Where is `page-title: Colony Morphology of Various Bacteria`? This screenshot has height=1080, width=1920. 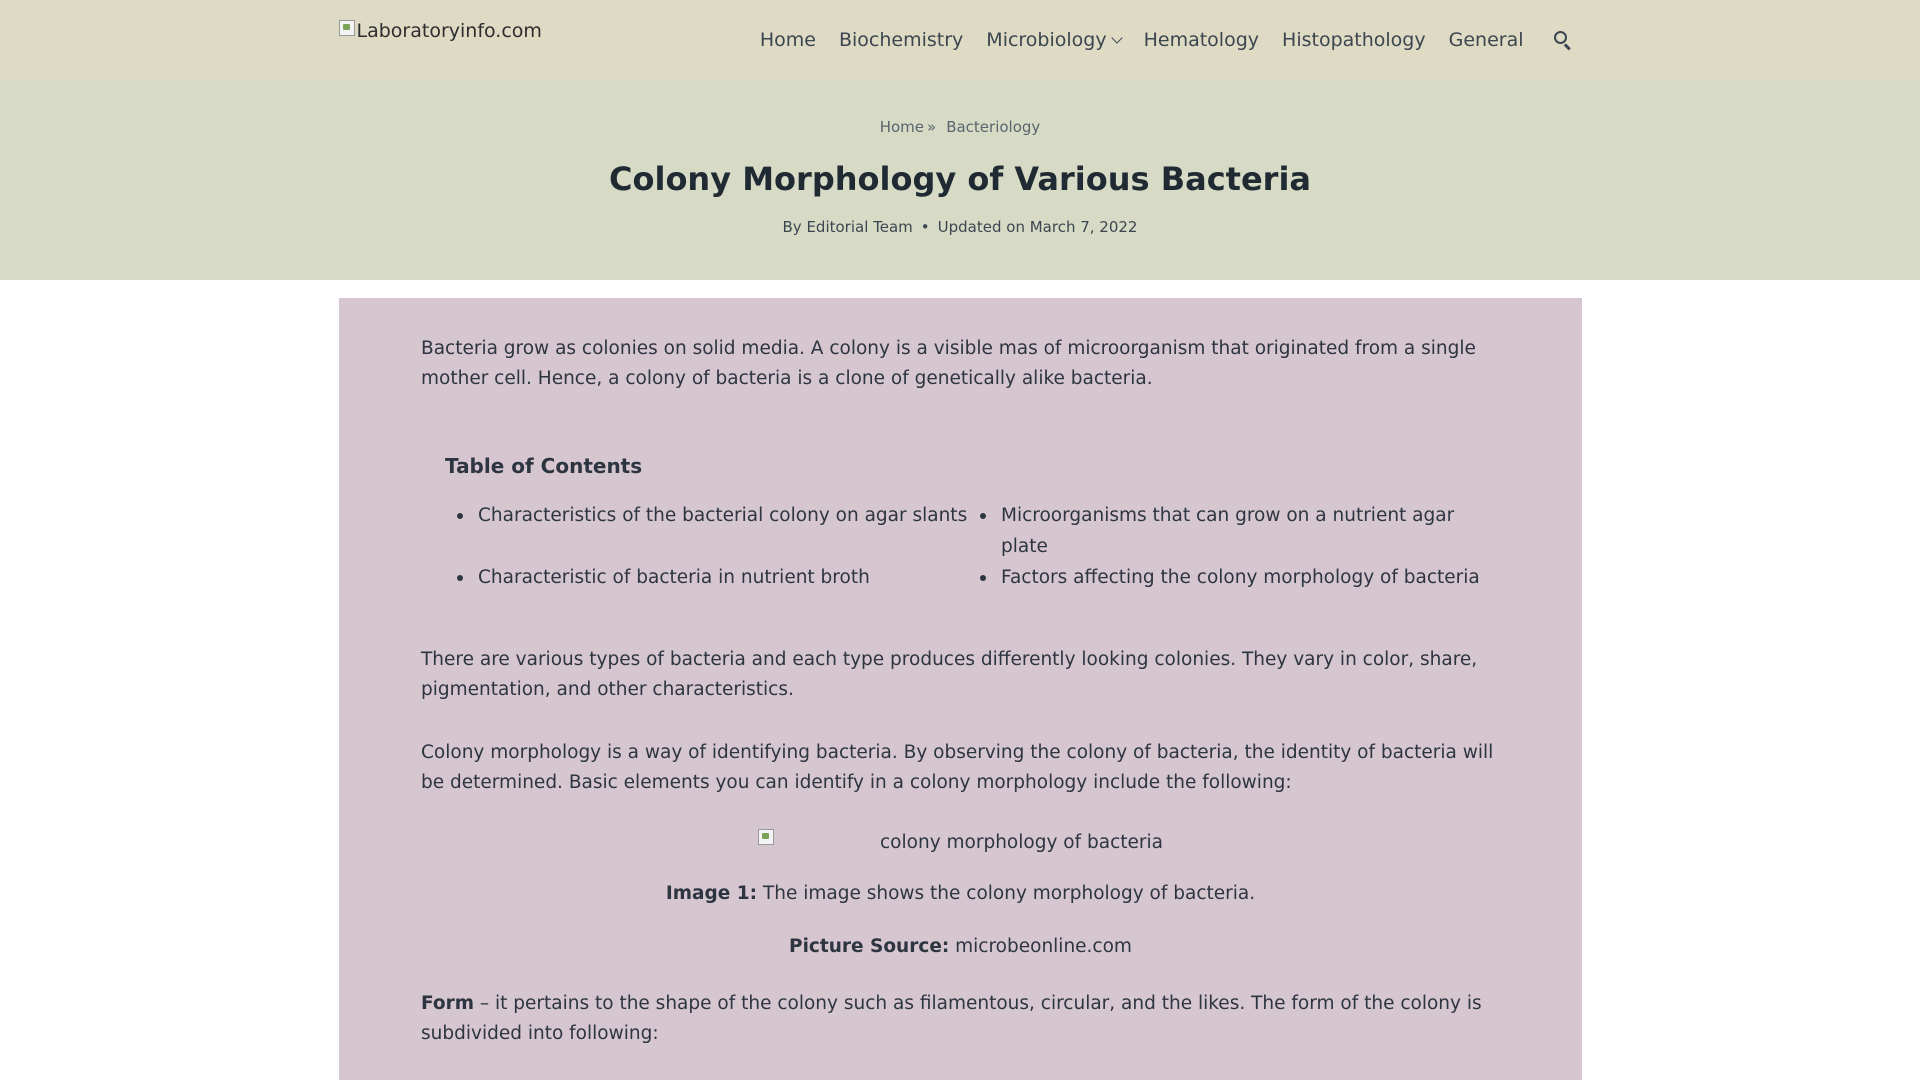
page-title: Colony Morphology of Various Bacteria is located at coordinates (960, 179).